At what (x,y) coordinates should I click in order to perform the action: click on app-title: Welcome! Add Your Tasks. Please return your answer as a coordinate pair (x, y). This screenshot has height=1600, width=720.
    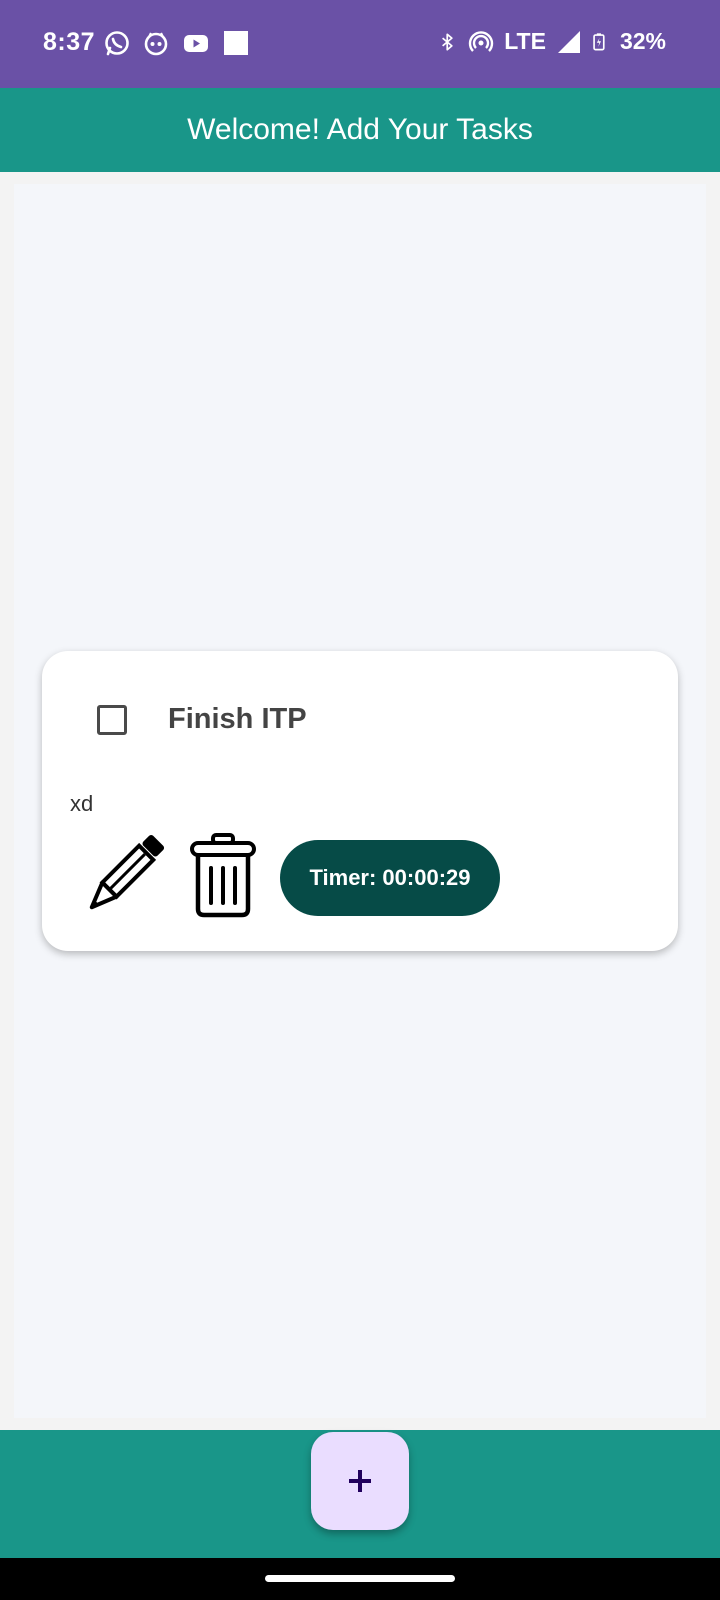
    Looking at the image, I should click on (360, 129).